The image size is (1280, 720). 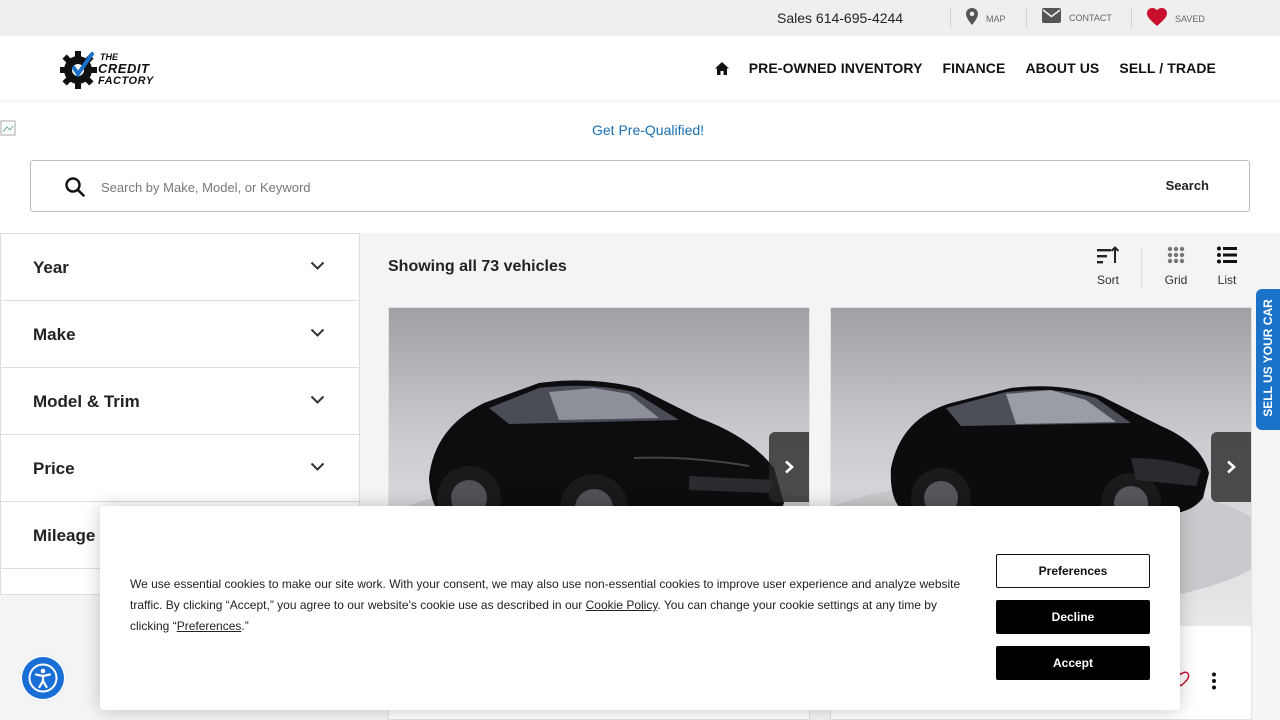 What do you see at coordinates (1176, 266) in the screenshot?
I see `grid-view-button: Grid` at bounding box center [1176, 266].